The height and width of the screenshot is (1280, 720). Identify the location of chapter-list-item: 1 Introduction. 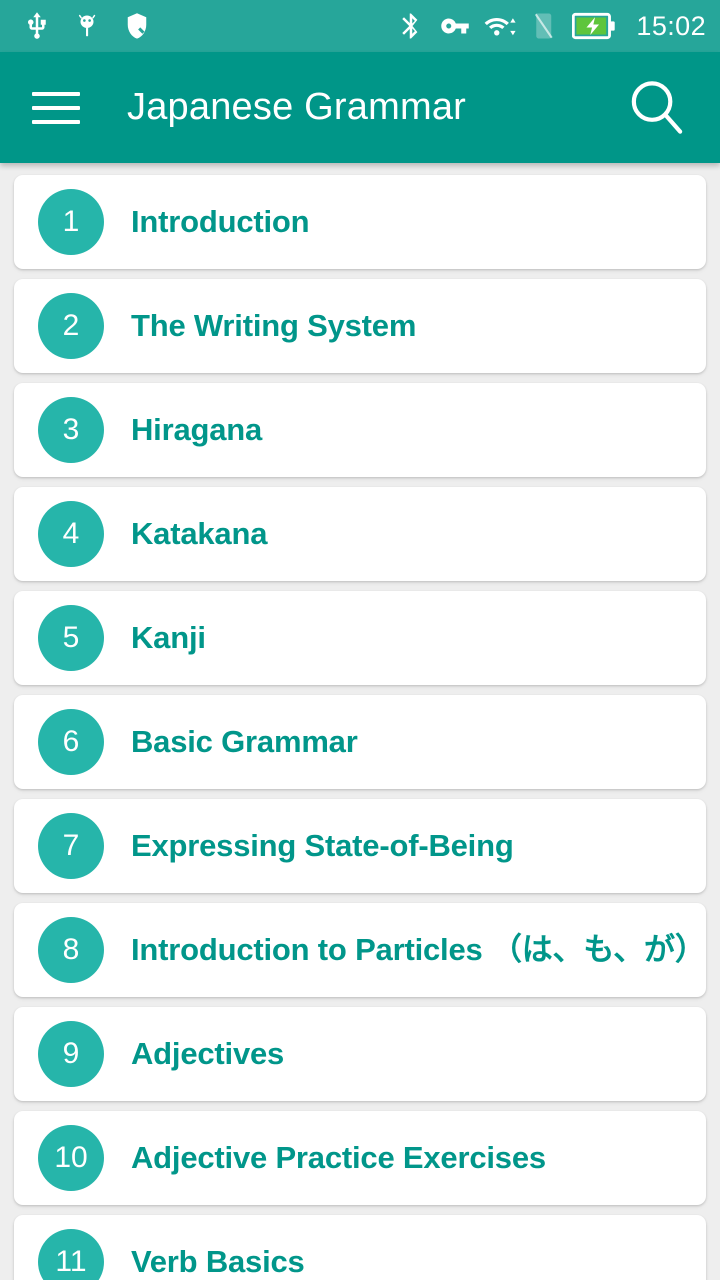
(360, 222).